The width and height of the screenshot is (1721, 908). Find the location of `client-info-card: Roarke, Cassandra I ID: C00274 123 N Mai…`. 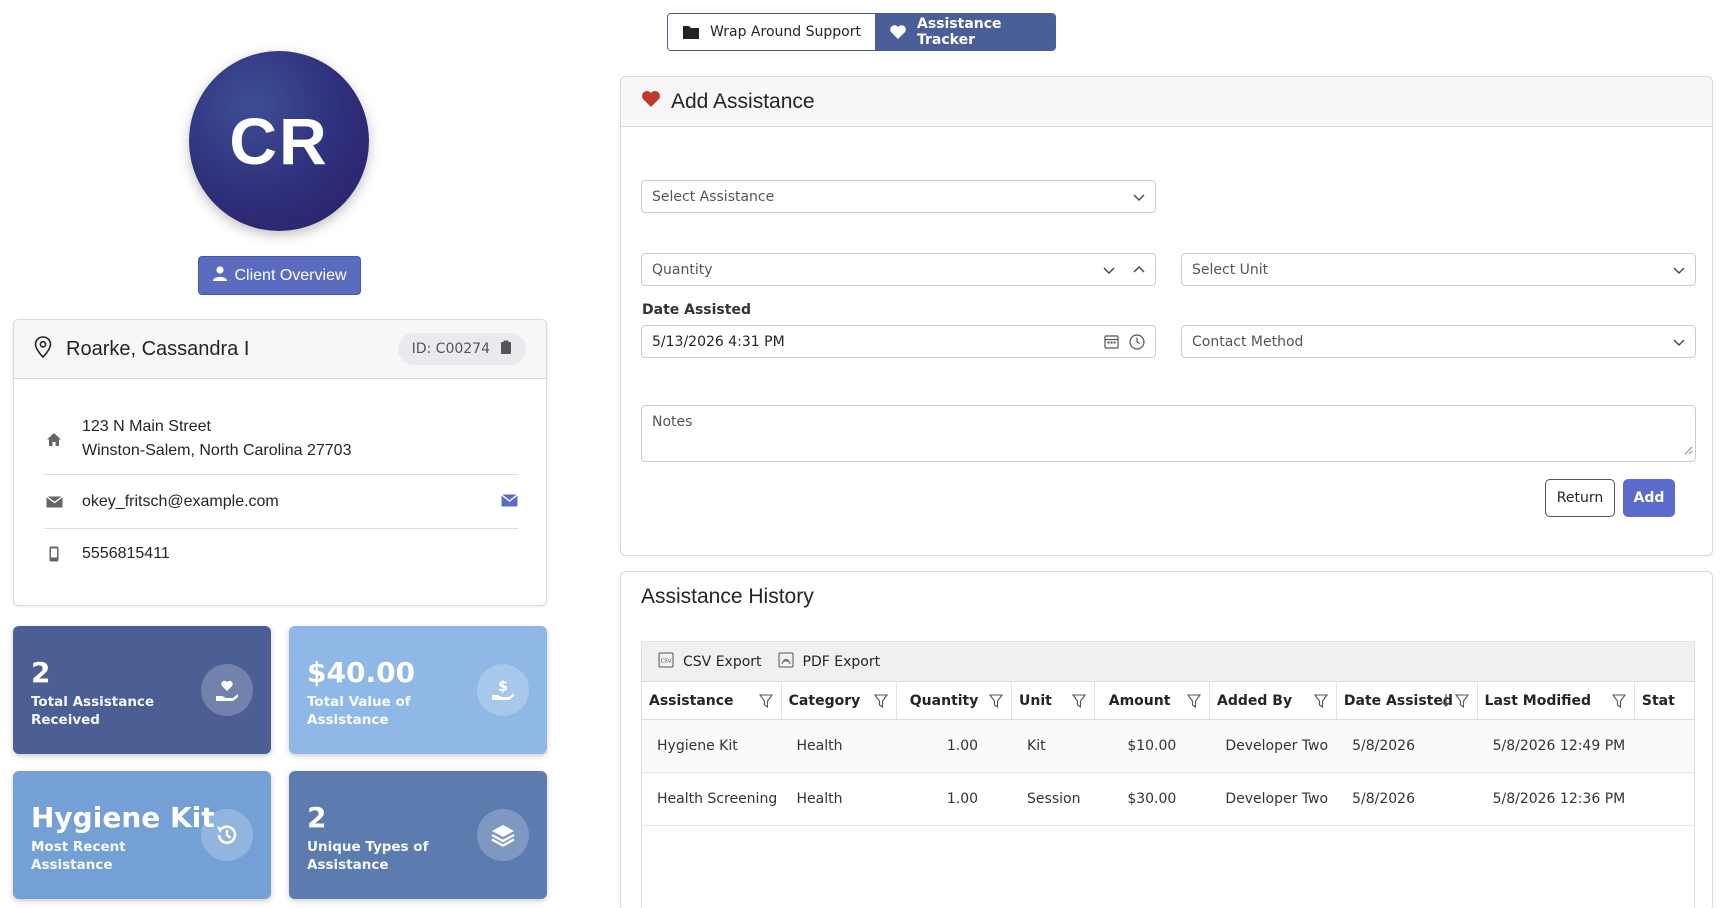

client-info-card: Roarke, Cassandra I ID: C00274 123 N Mai… is located at coordinates (280, 462).